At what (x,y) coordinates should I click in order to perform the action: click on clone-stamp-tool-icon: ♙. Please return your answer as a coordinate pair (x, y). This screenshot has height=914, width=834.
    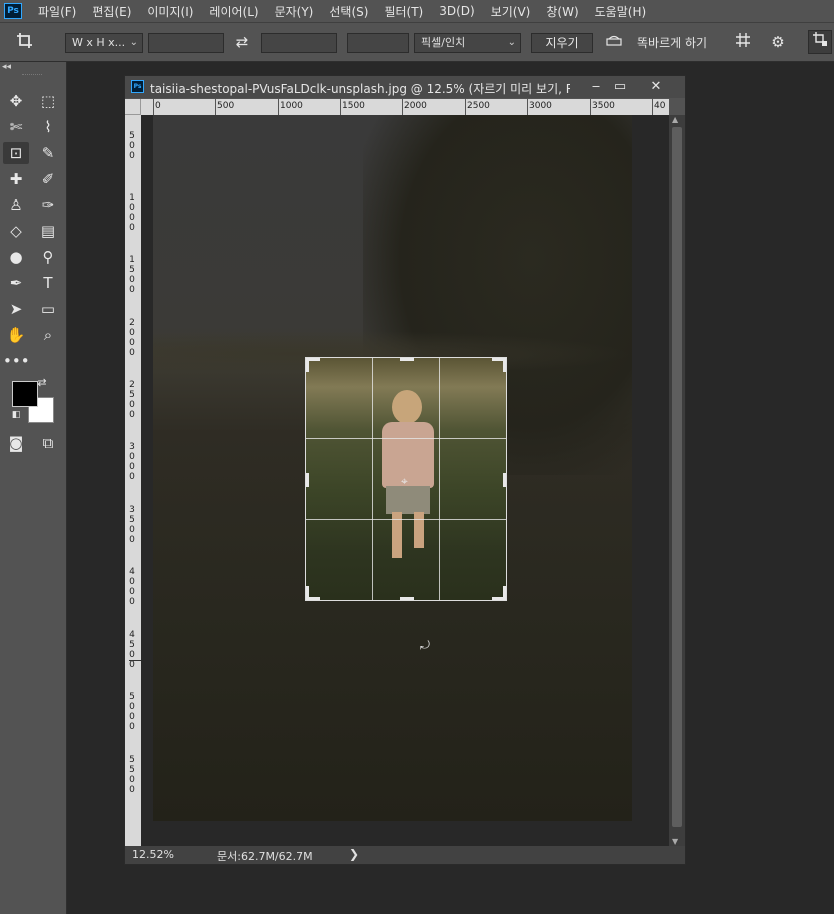
    Looking at the image, I should click on (16, 205).